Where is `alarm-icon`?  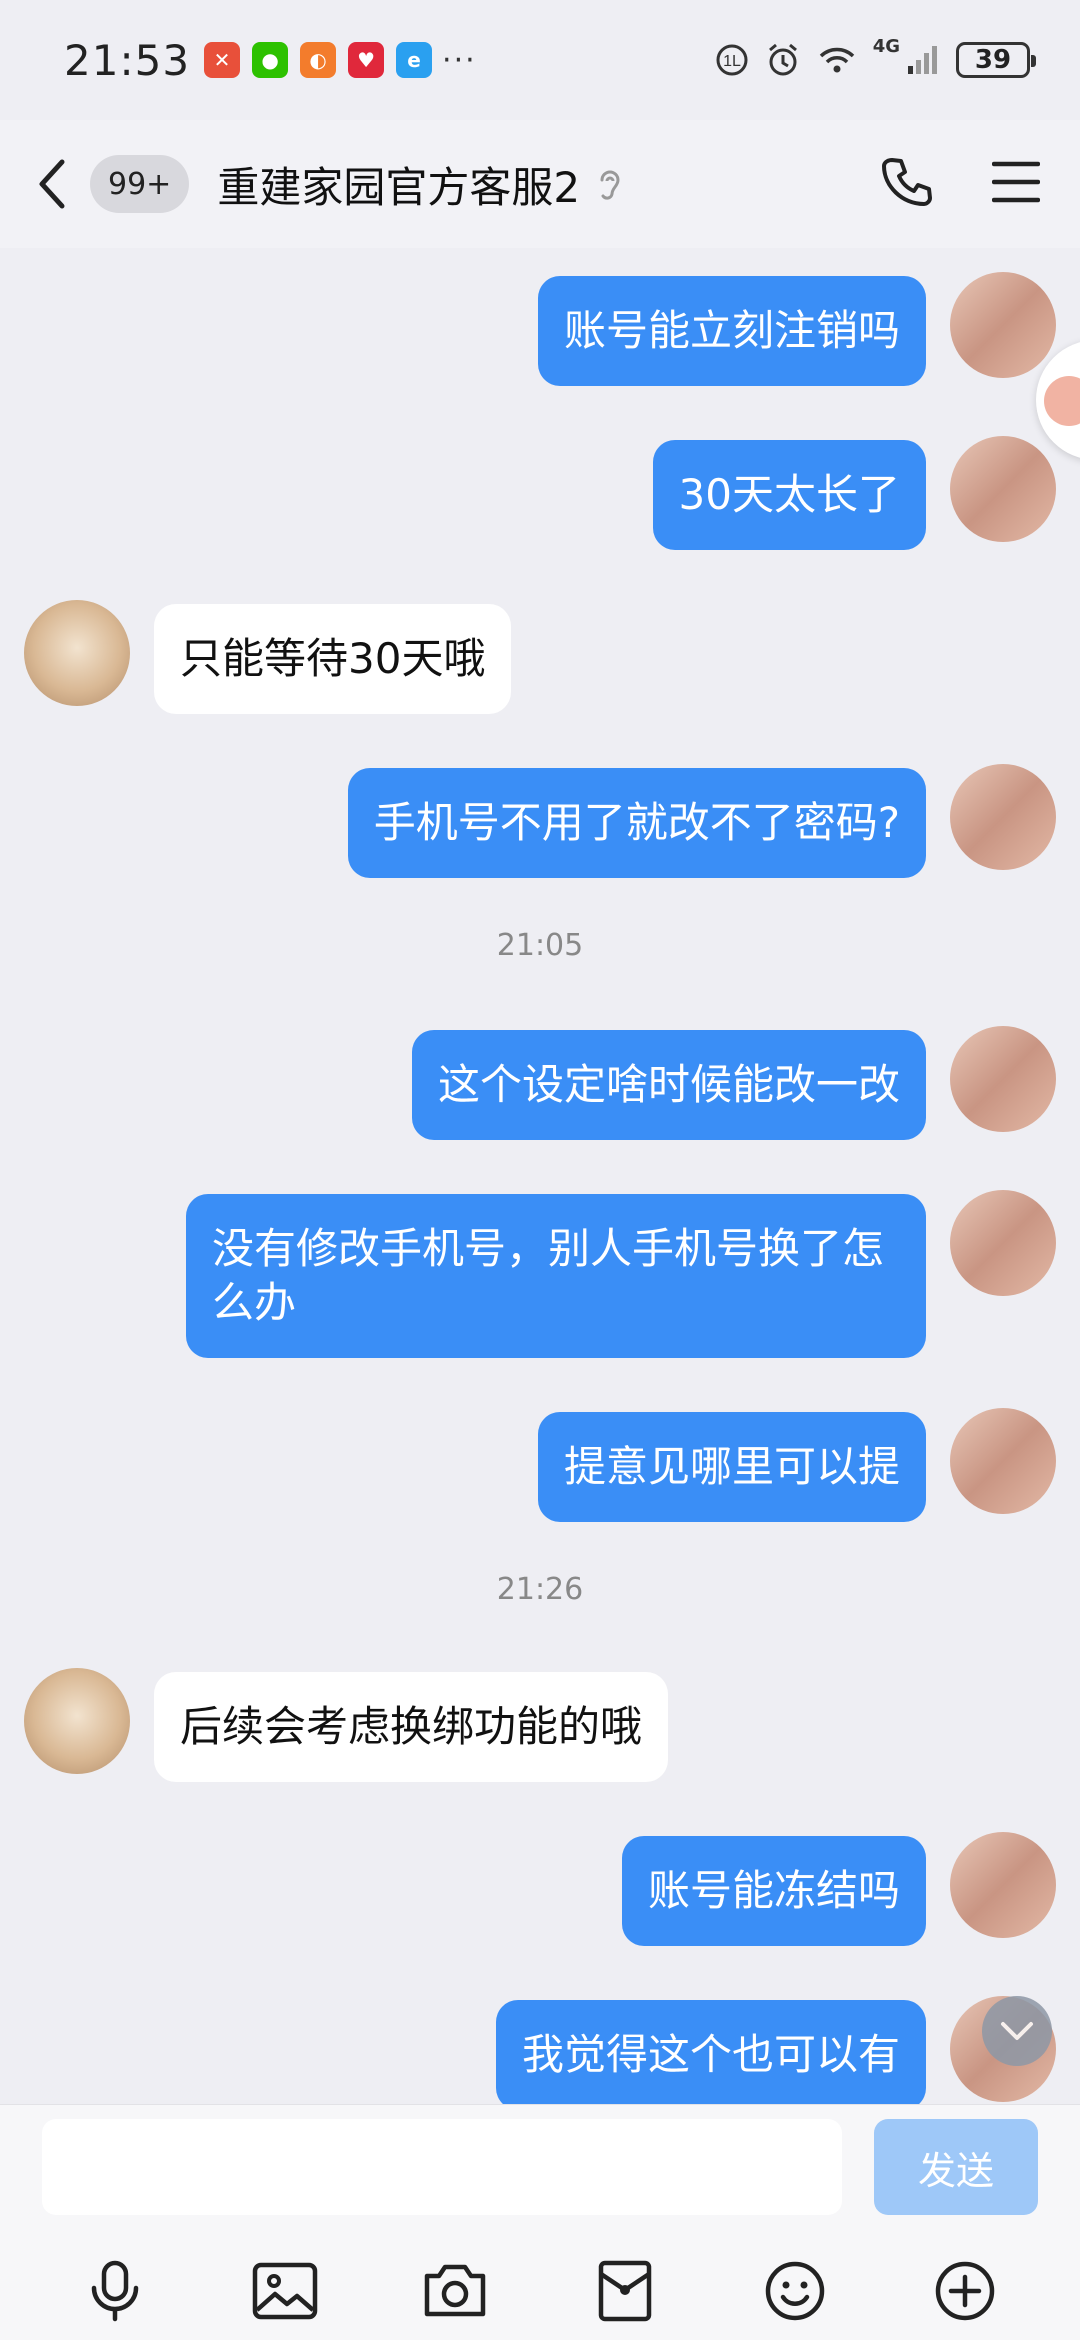
alarm-icon is located at coordinates (782, 59).